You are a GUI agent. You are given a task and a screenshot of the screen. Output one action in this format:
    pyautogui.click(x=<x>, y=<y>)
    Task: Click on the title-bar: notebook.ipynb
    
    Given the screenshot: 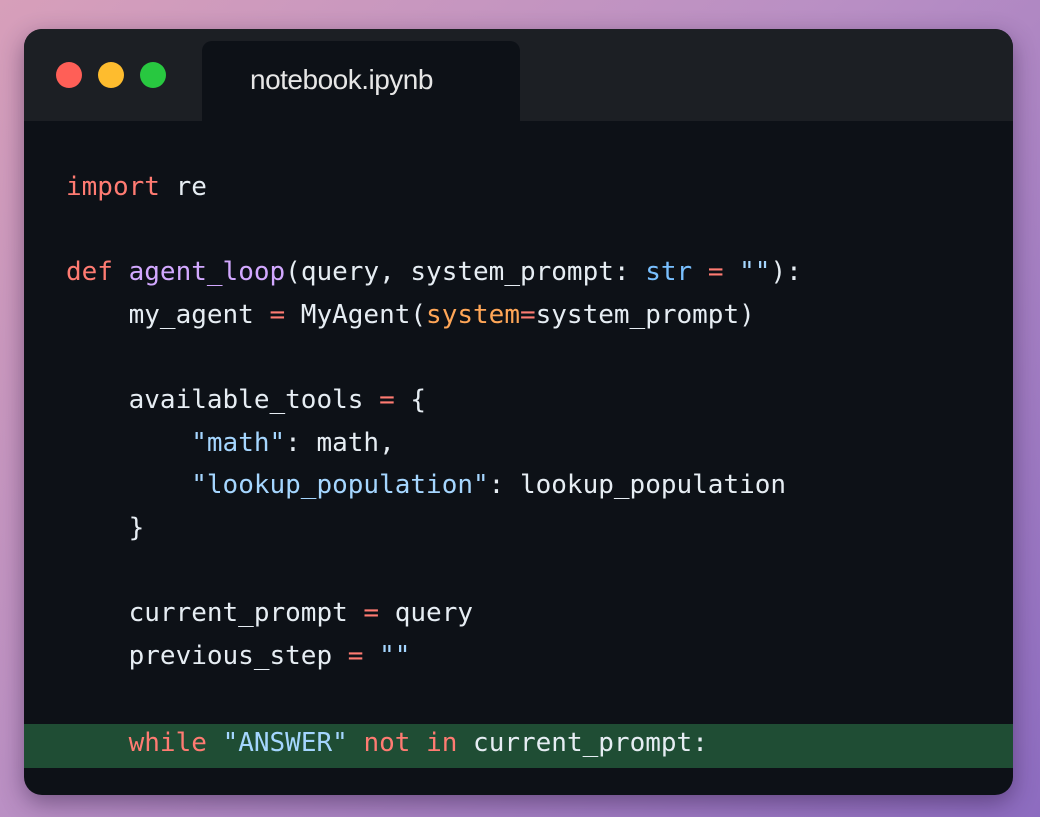 What is the action you would take?
    pyautogui.click(x=518, y=75)
    